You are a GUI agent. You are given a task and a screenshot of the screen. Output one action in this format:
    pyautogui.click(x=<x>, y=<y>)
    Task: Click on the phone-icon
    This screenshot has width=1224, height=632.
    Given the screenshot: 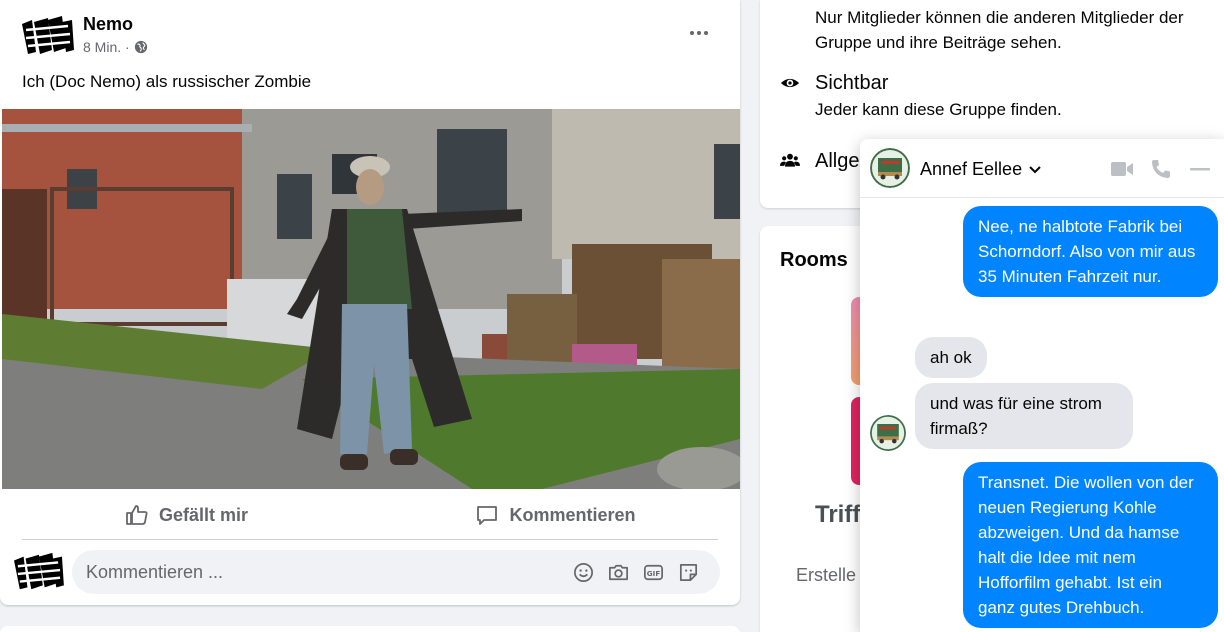 What is the action you would take?
    pyautogui.click(x=1161, y=169)
    